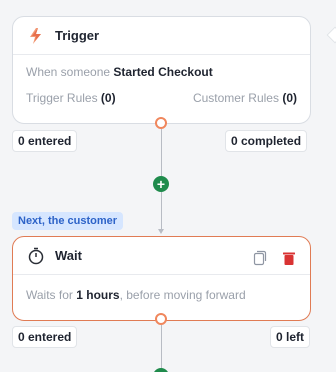  I want to click on trigger-output-node, so click(161, 123).